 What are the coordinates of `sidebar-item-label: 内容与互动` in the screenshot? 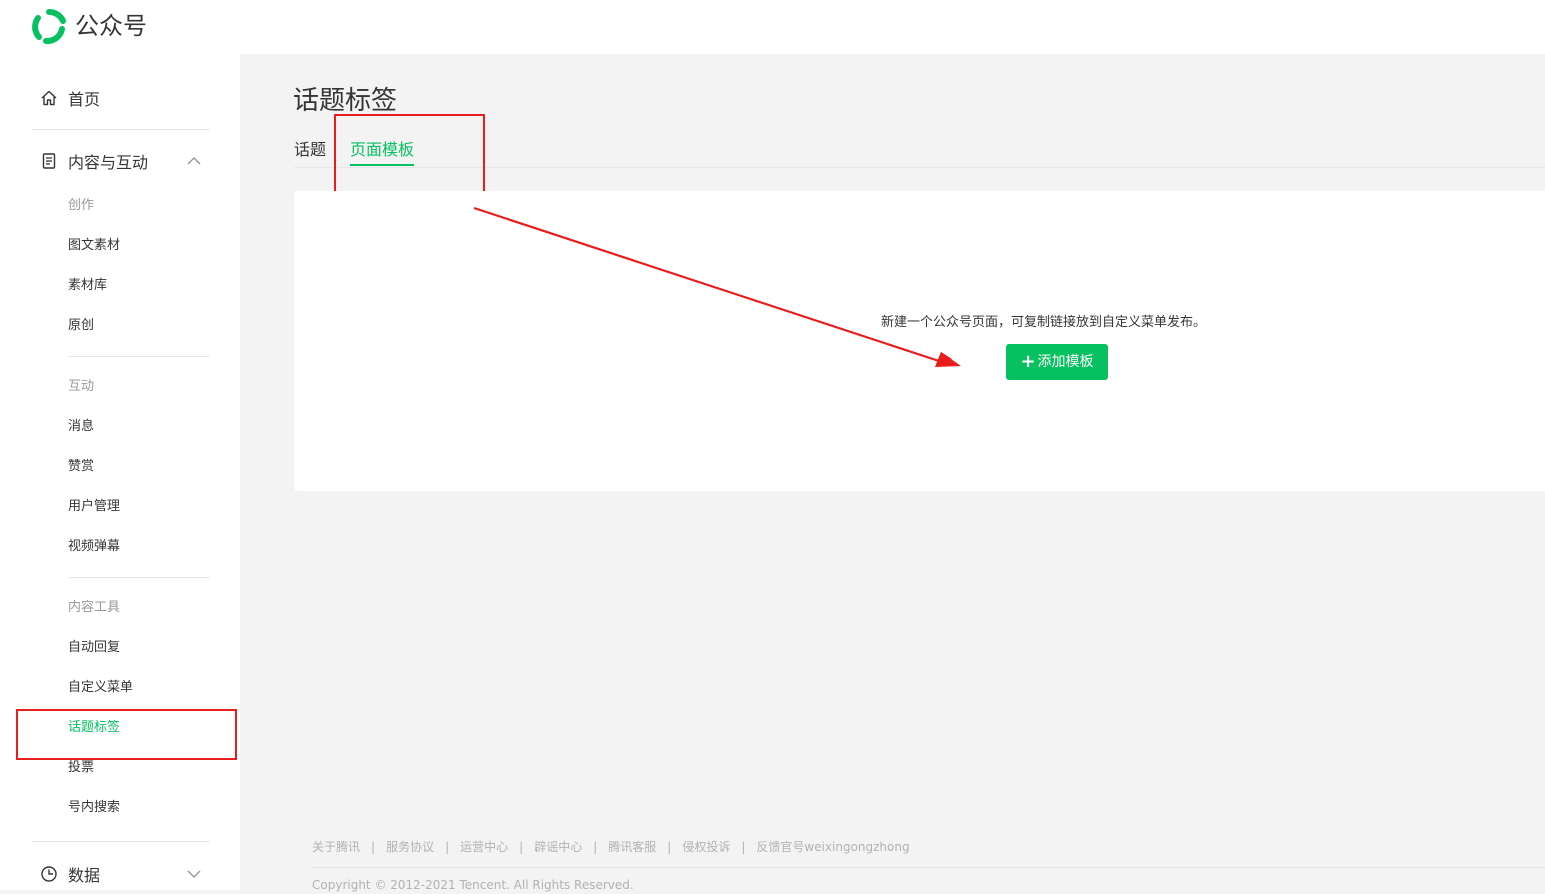 It's located at (108, 162).